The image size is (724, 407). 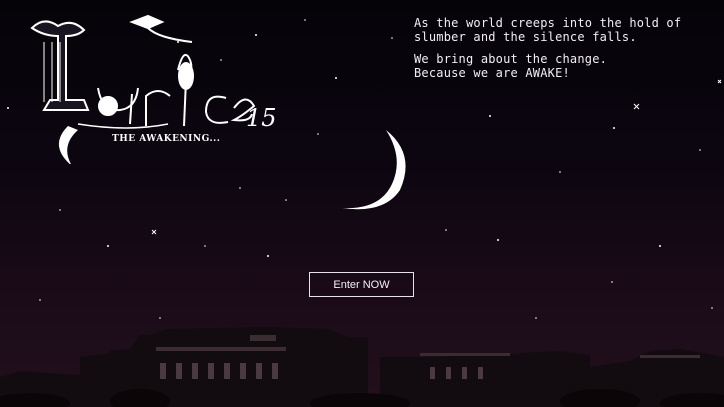 I want to click on tagline-line-3: We bring about the change., so click(x=511, y=59).